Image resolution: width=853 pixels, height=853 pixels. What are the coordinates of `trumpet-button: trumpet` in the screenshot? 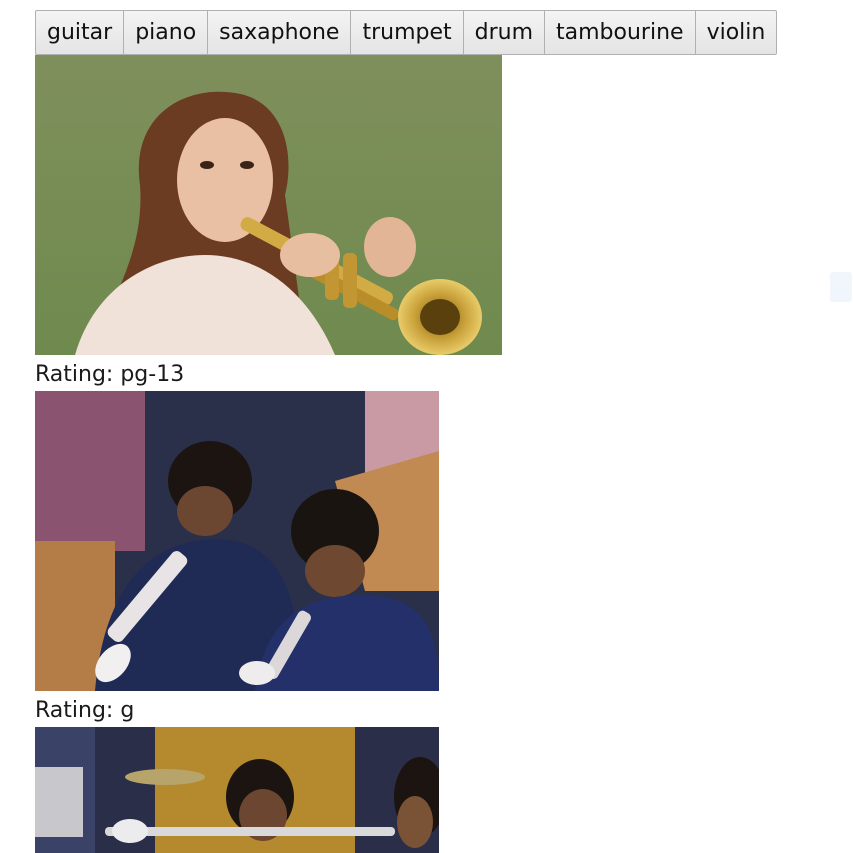 It's located at (407, 32).